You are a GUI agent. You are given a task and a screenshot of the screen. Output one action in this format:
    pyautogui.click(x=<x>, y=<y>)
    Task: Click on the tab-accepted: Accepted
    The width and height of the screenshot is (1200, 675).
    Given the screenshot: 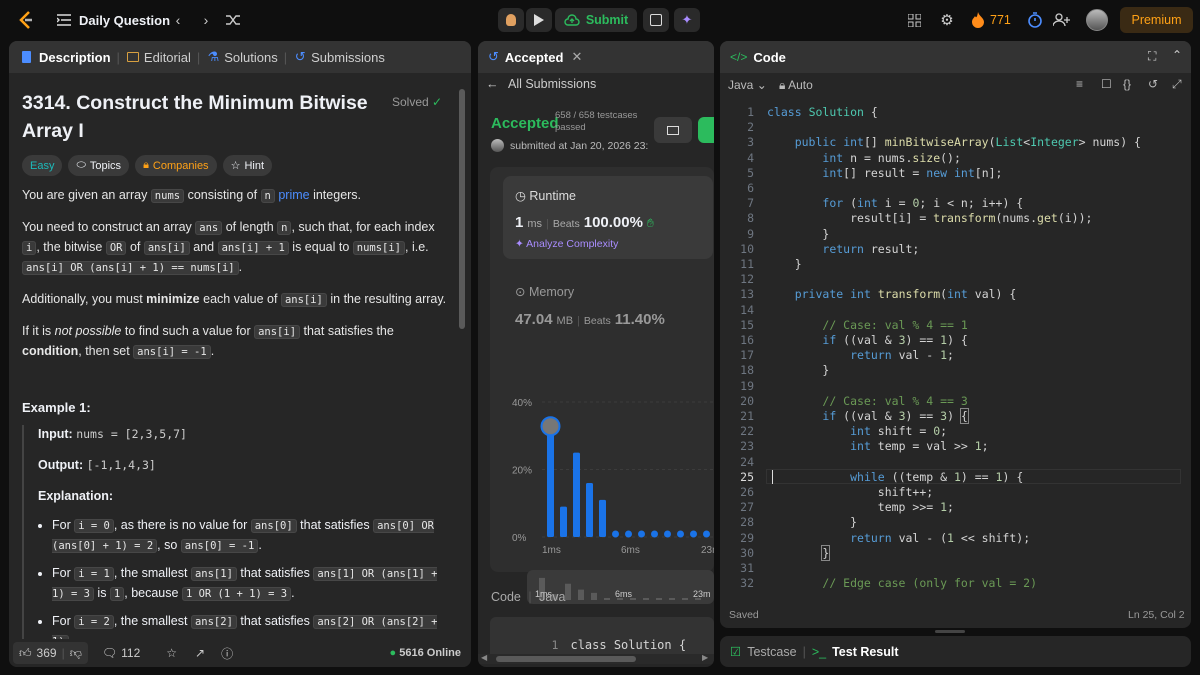 What is the action you would take?
    pyautogui.click(x=534, y=57)
    